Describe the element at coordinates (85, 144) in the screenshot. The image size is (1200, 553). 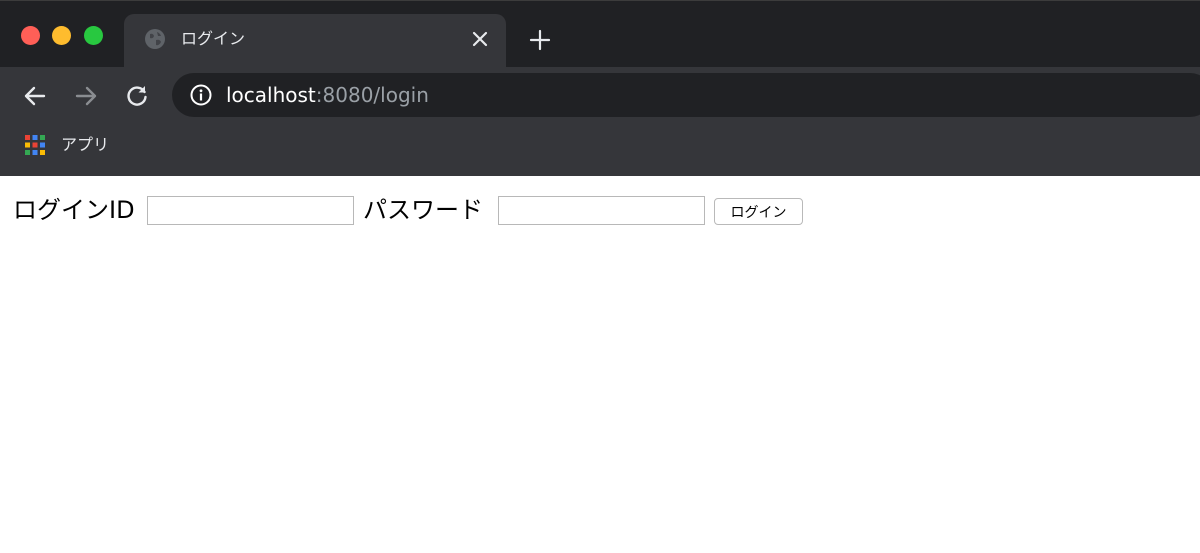
I see `apps-label: アプリ` at that location.